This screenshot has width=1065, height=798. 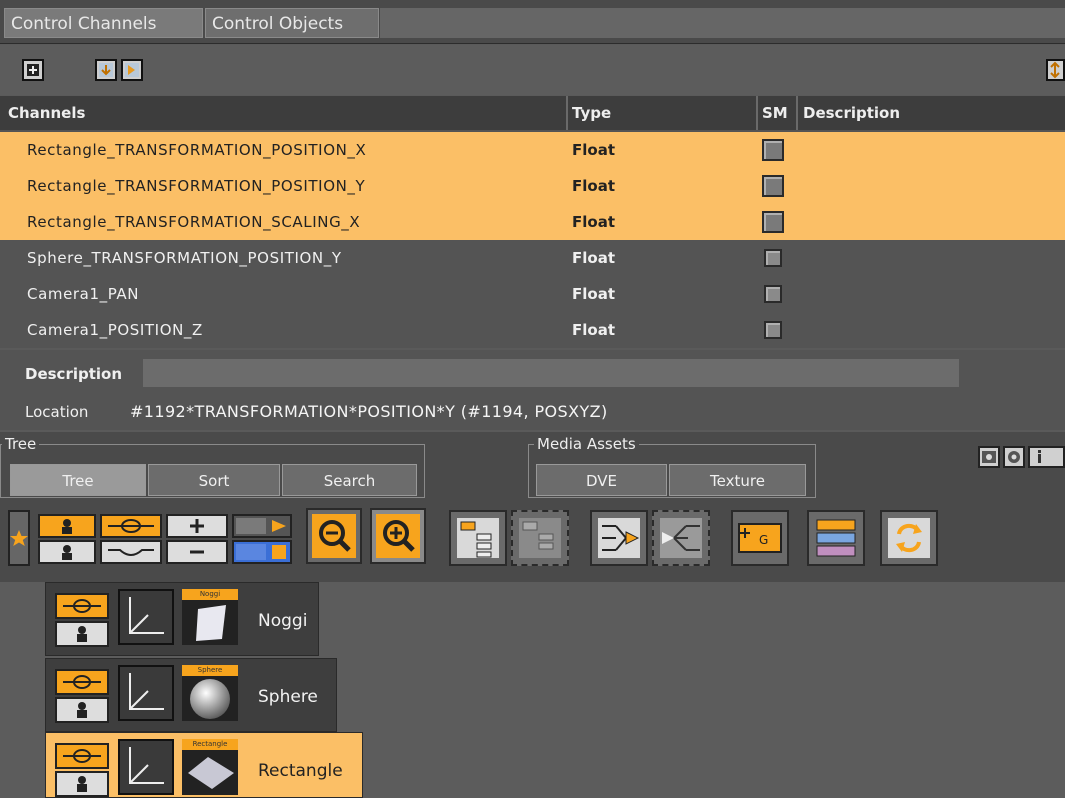 What do you see at coordinates (210, 670) in the screenshot?
I see `thumbnail-tag: Sphere` at bounding box center [210, 670].